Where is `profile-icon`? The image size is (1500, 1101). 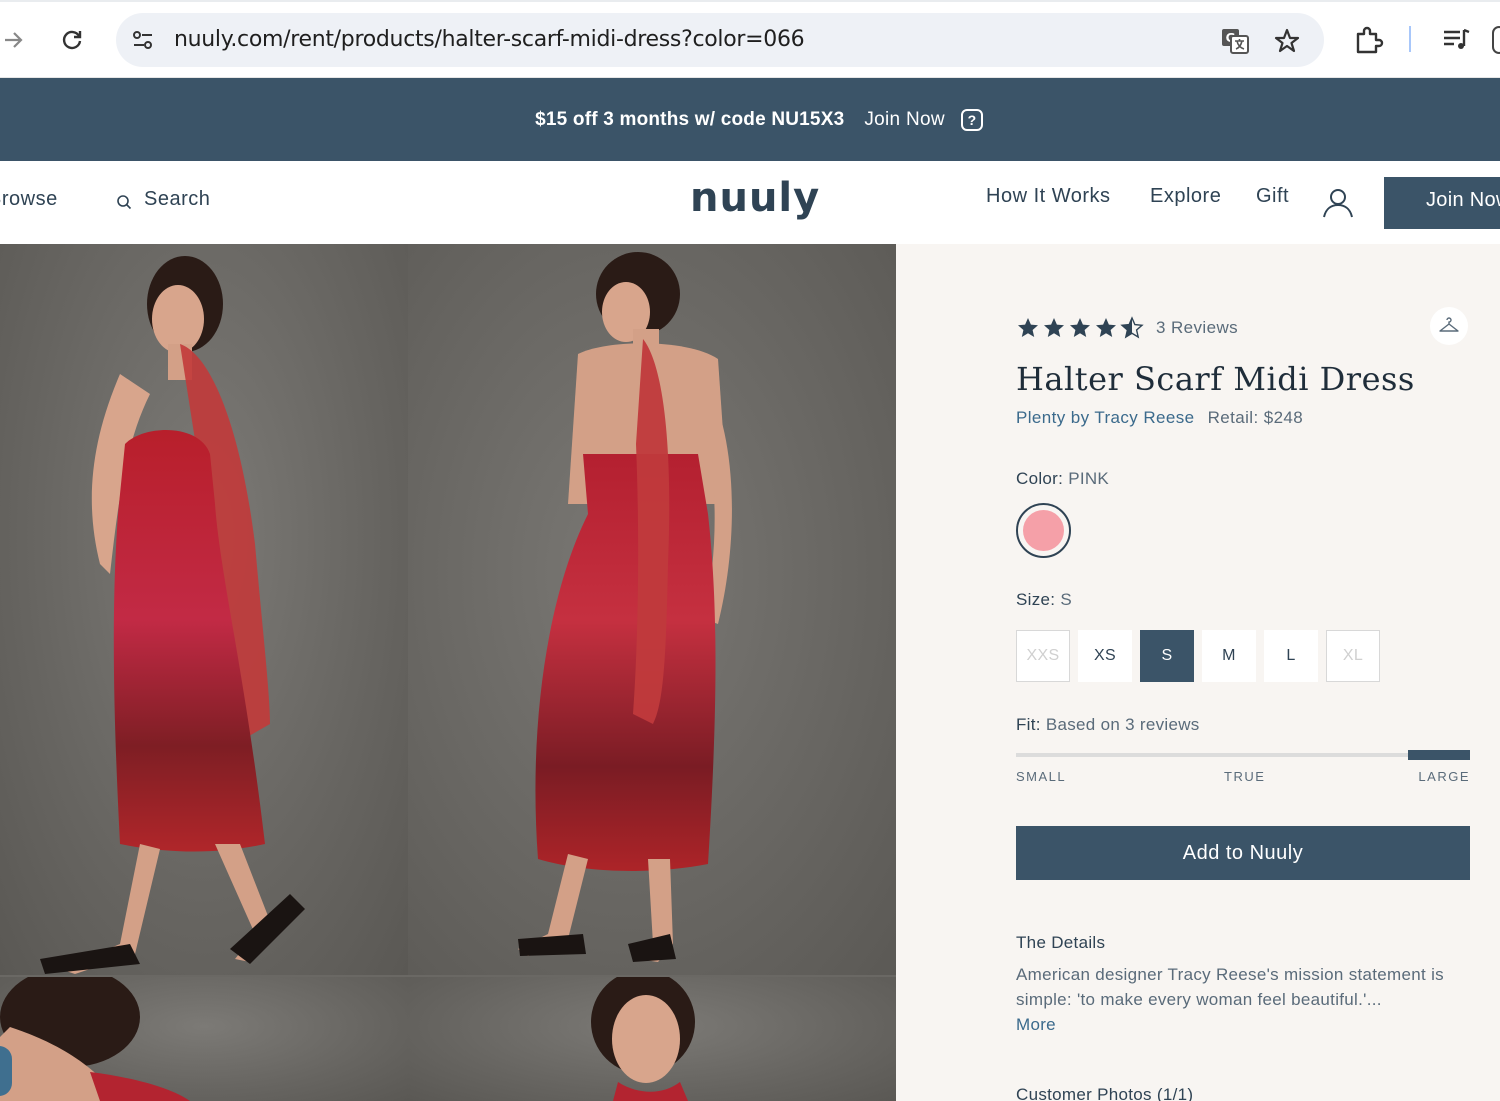 profile-icon is located at coordinates (1496, 40).